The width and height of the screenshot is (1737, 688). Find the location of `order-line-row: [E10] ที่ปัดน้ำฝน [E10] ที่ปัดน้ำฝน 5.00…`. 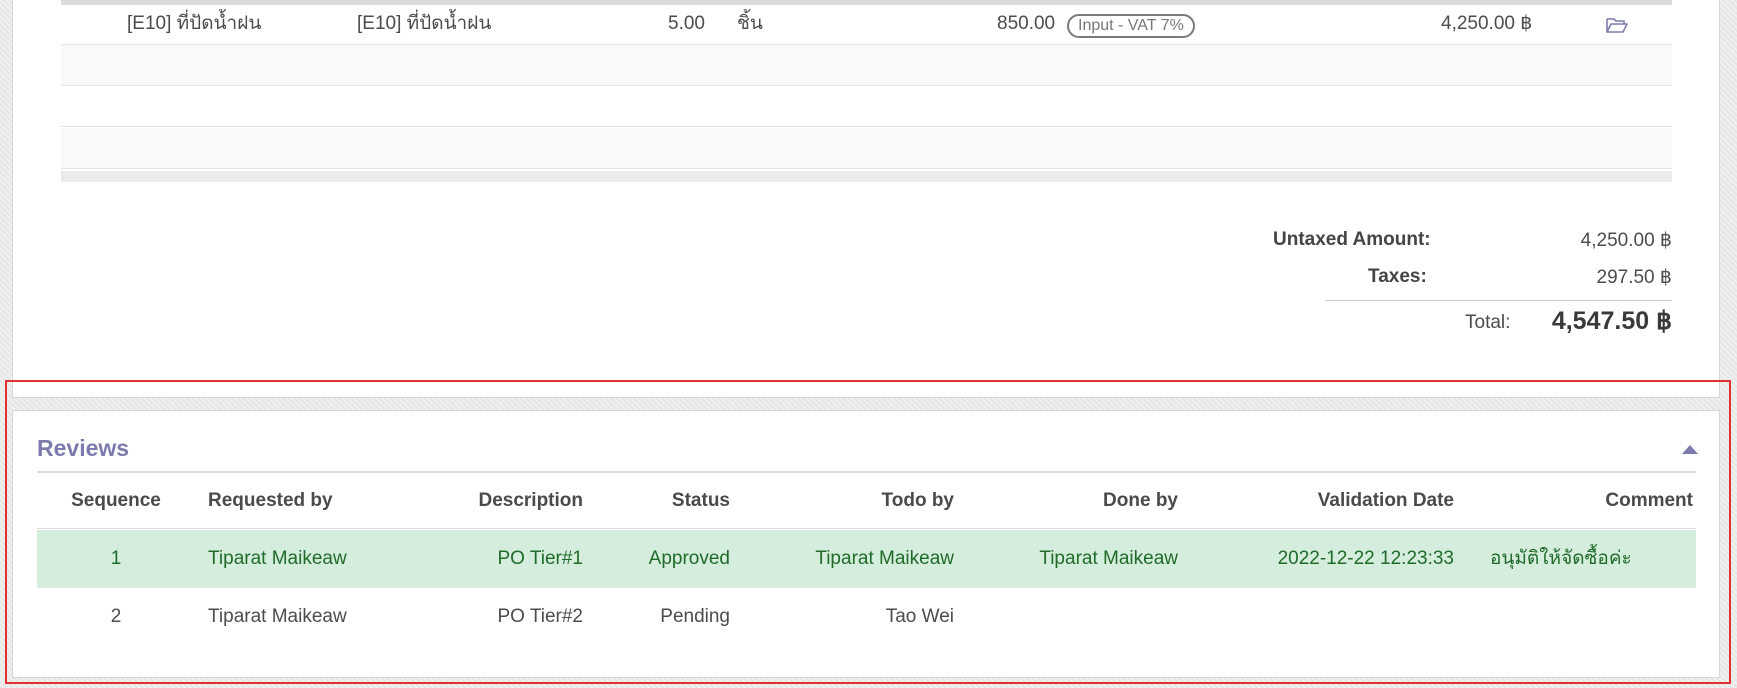

order-line-row: [E10] ที่ปัดน้ำฝน [E10] ที่ปัดน้ำฝน 5.00… is located at coordinates (866, 24).